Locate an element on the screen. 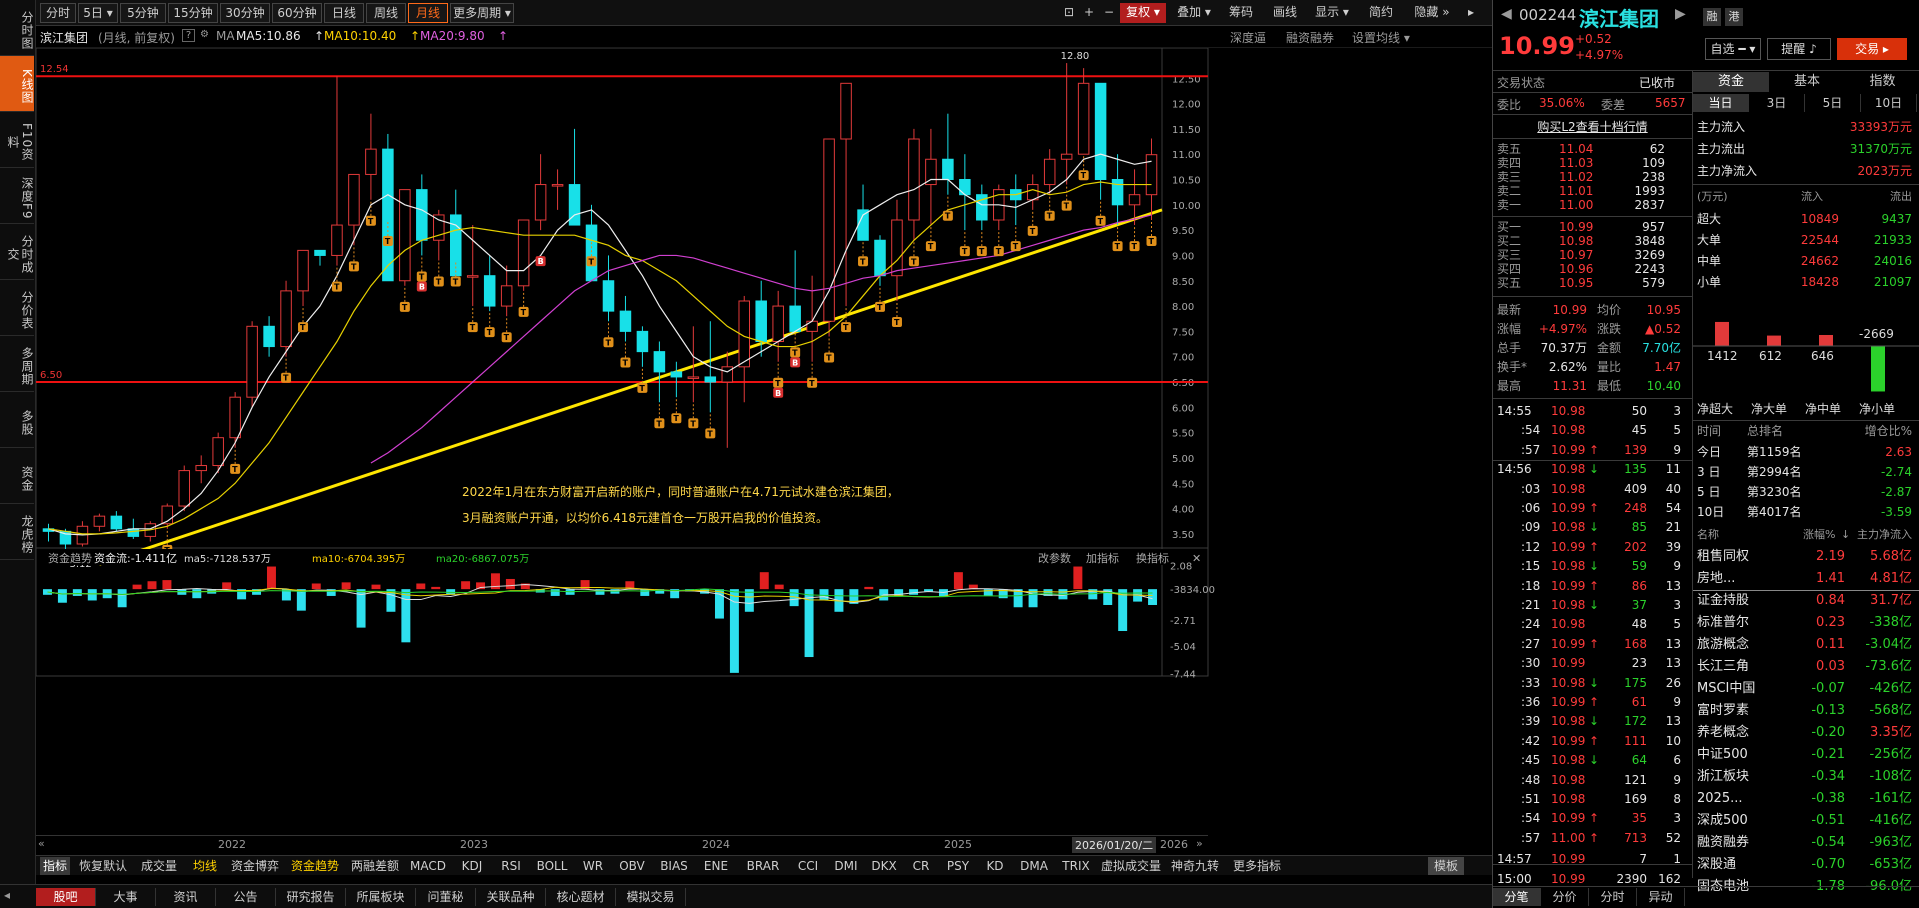  flow-period-tab: 5日 is located at coordinates (1833, 103).